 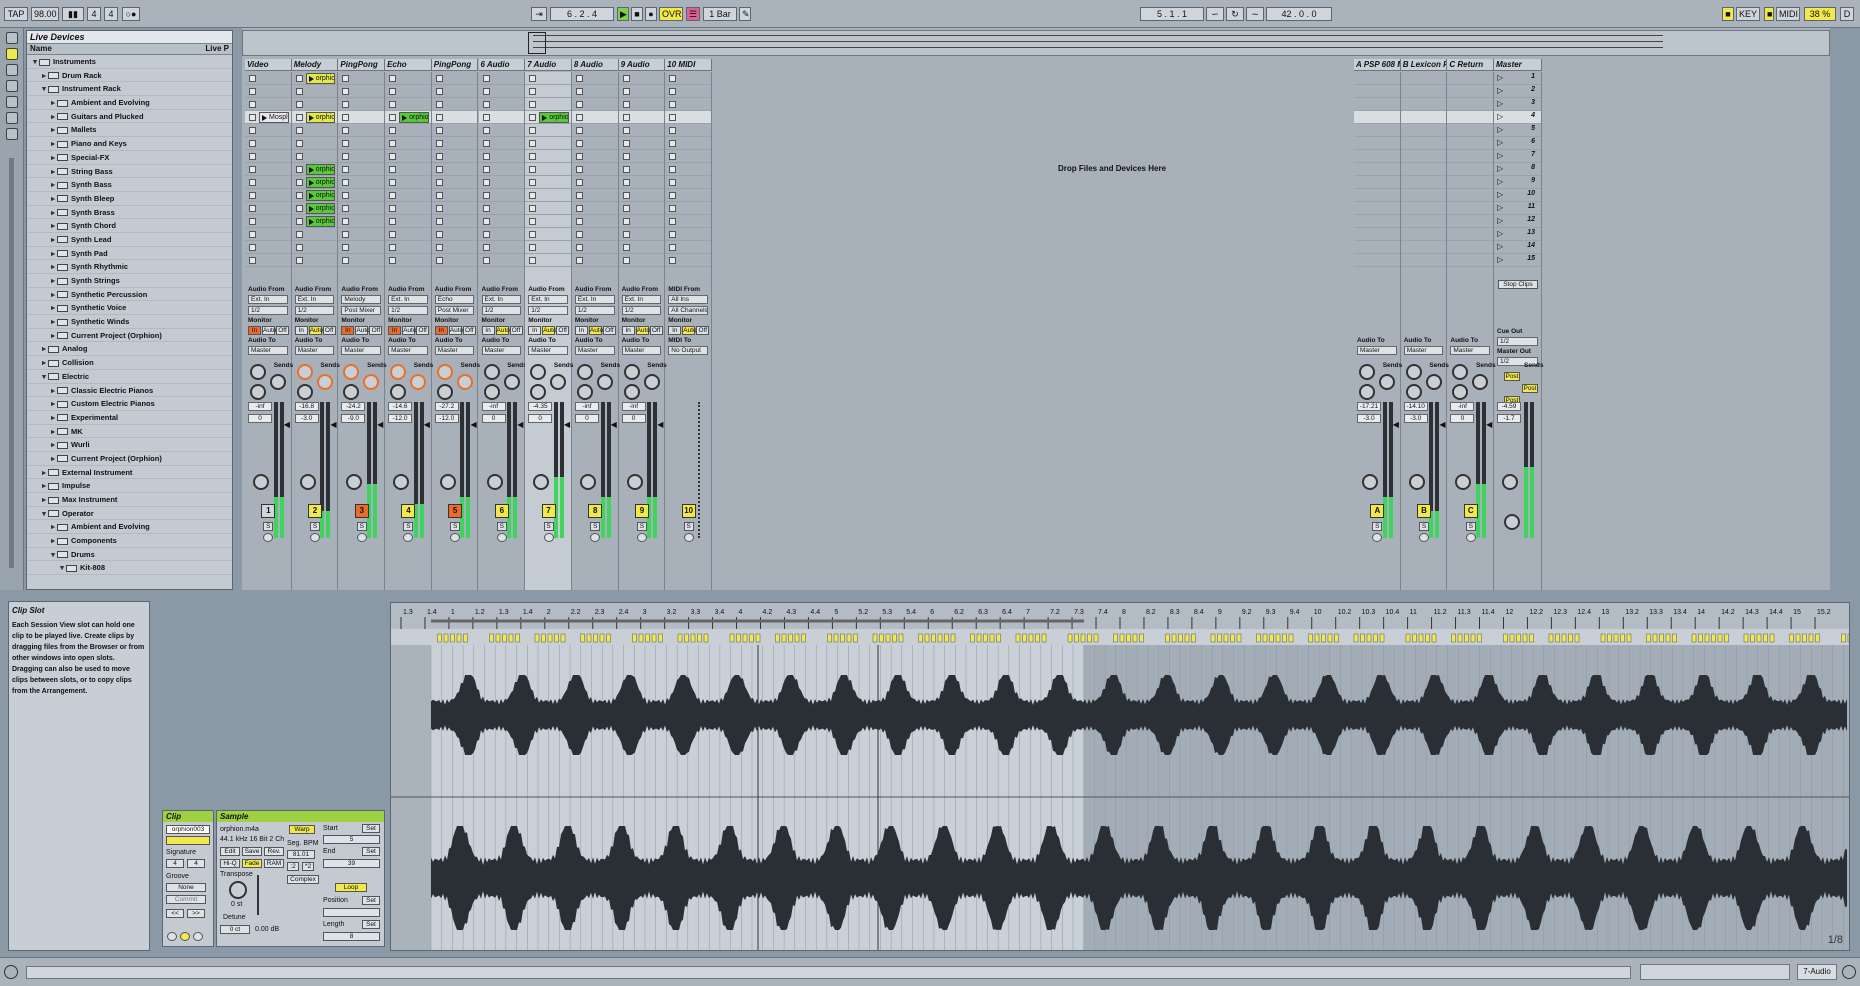 I want to click on metronome-button: ○●, so click(x=131, y=14).